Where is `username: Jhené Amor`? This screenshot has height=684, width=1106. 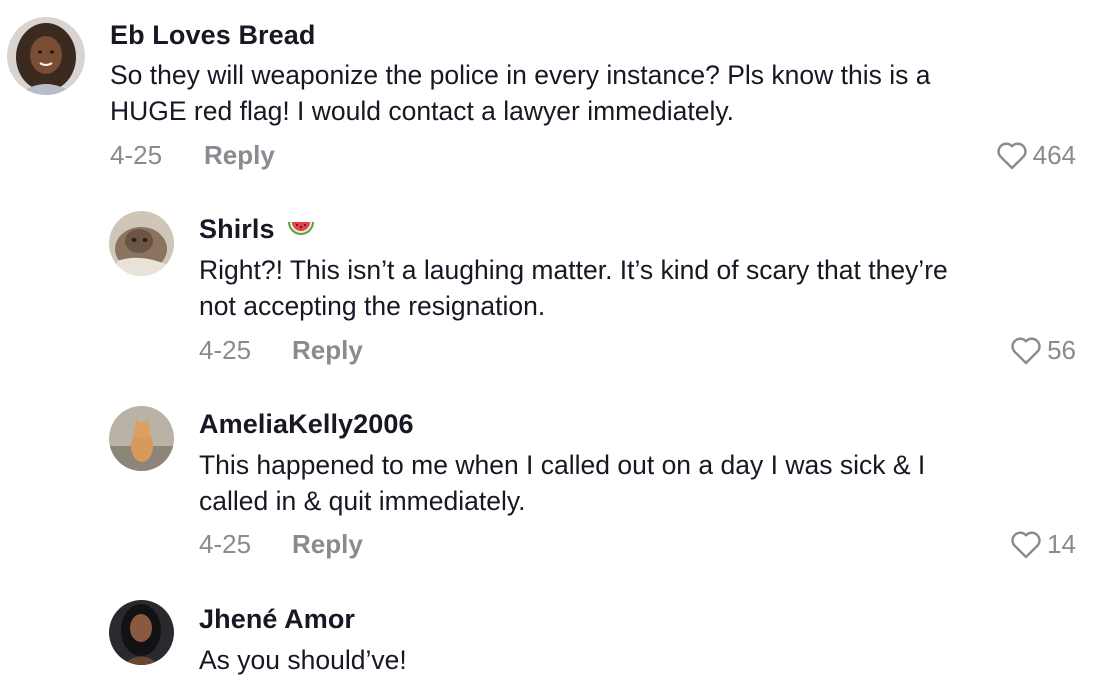 username: Jhené Amor is located at coordinates (277, 619).